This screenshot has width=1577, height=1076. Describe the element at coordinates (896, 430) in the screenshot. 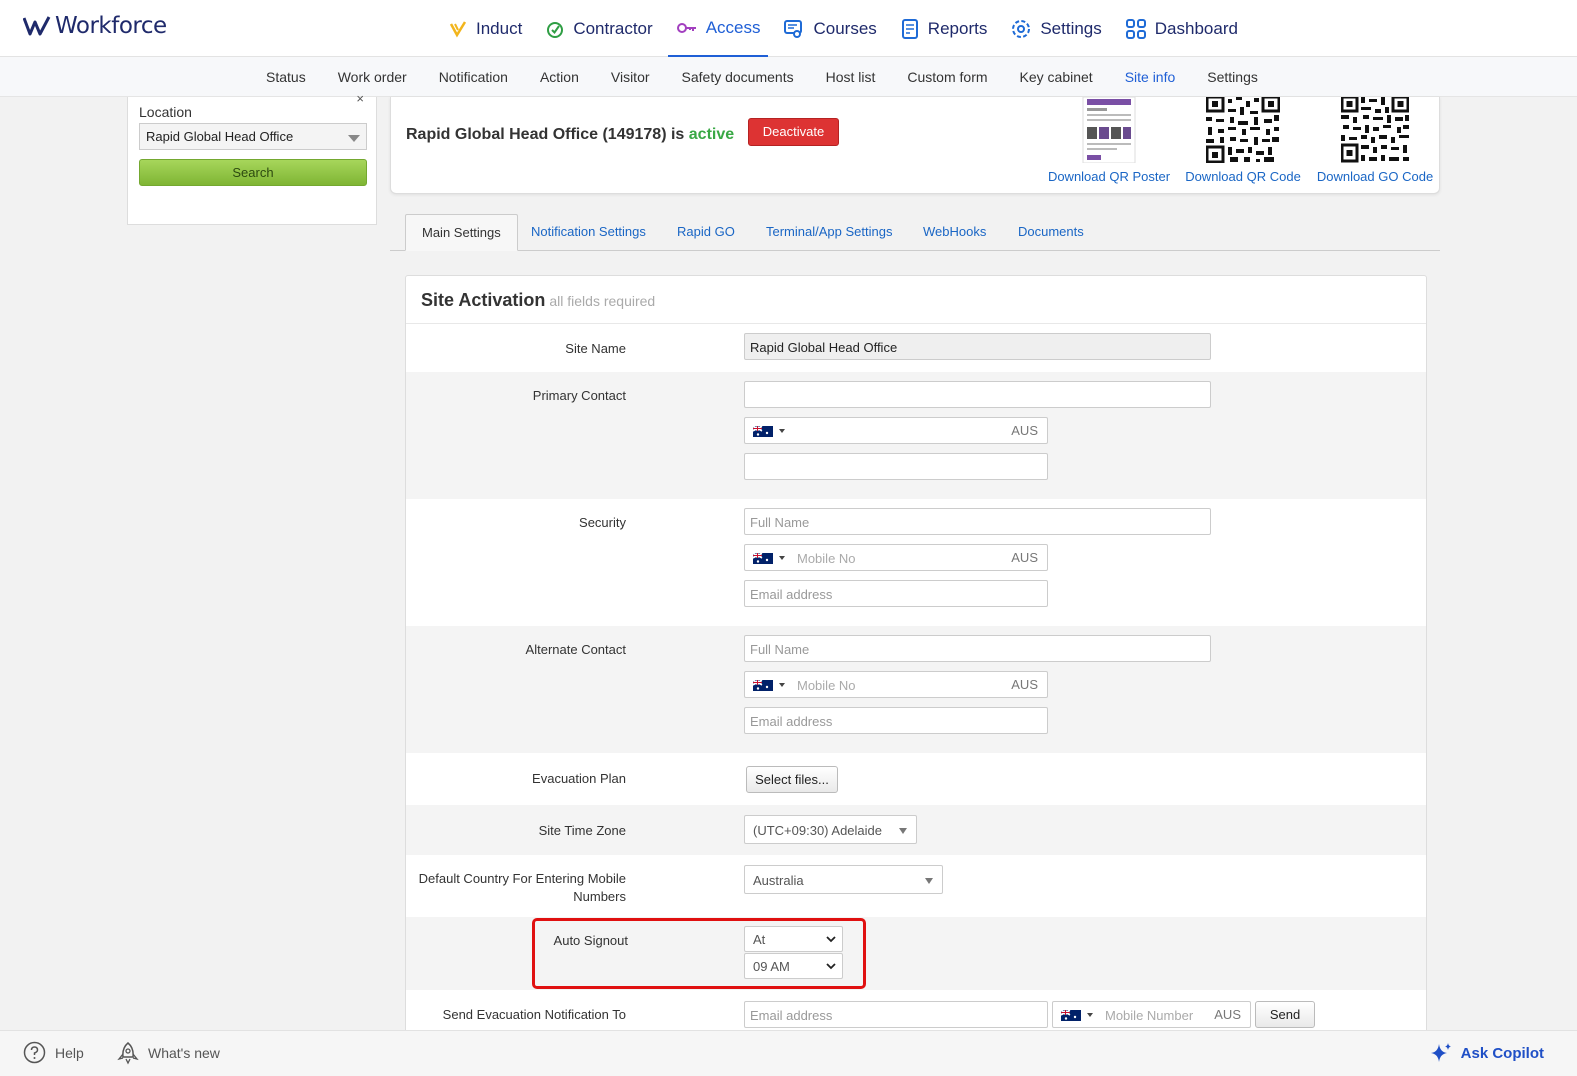

I see `primary-contact-mobile-field: AUS` at that location.